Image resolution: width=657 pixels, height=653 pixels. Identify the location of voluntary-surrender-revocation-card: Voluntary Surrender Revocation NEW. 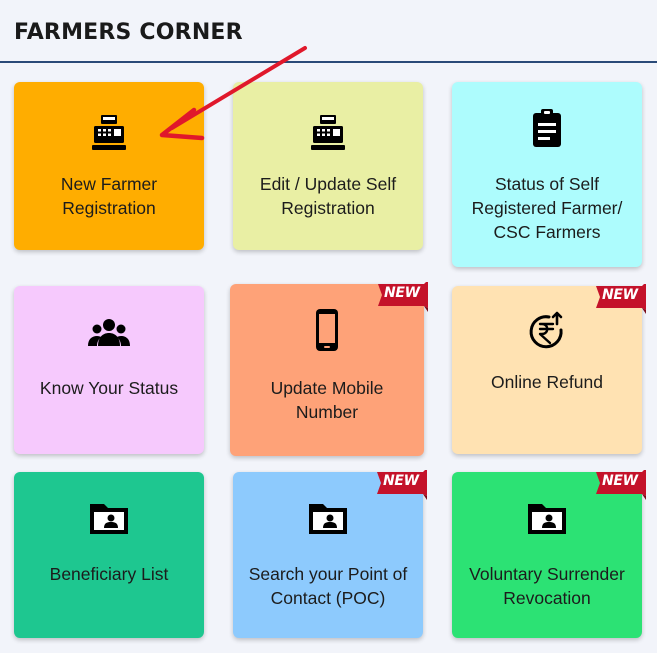
(549, 554).